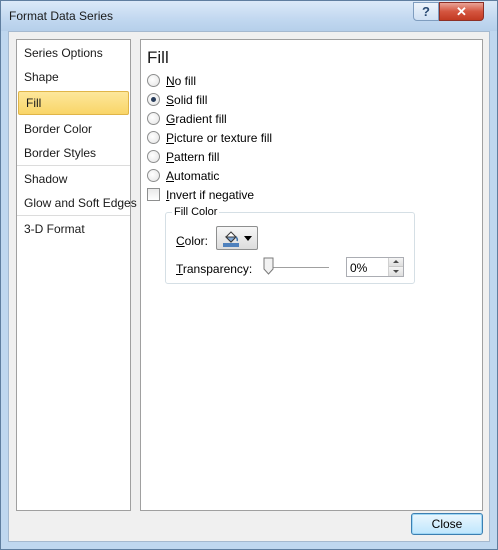 Image resolution: width=498 pixels, height=550 pixels. Describe the element at coordinates (219, 138) in the screenshot. I see `option-label: Picture or texture fill` at that location.